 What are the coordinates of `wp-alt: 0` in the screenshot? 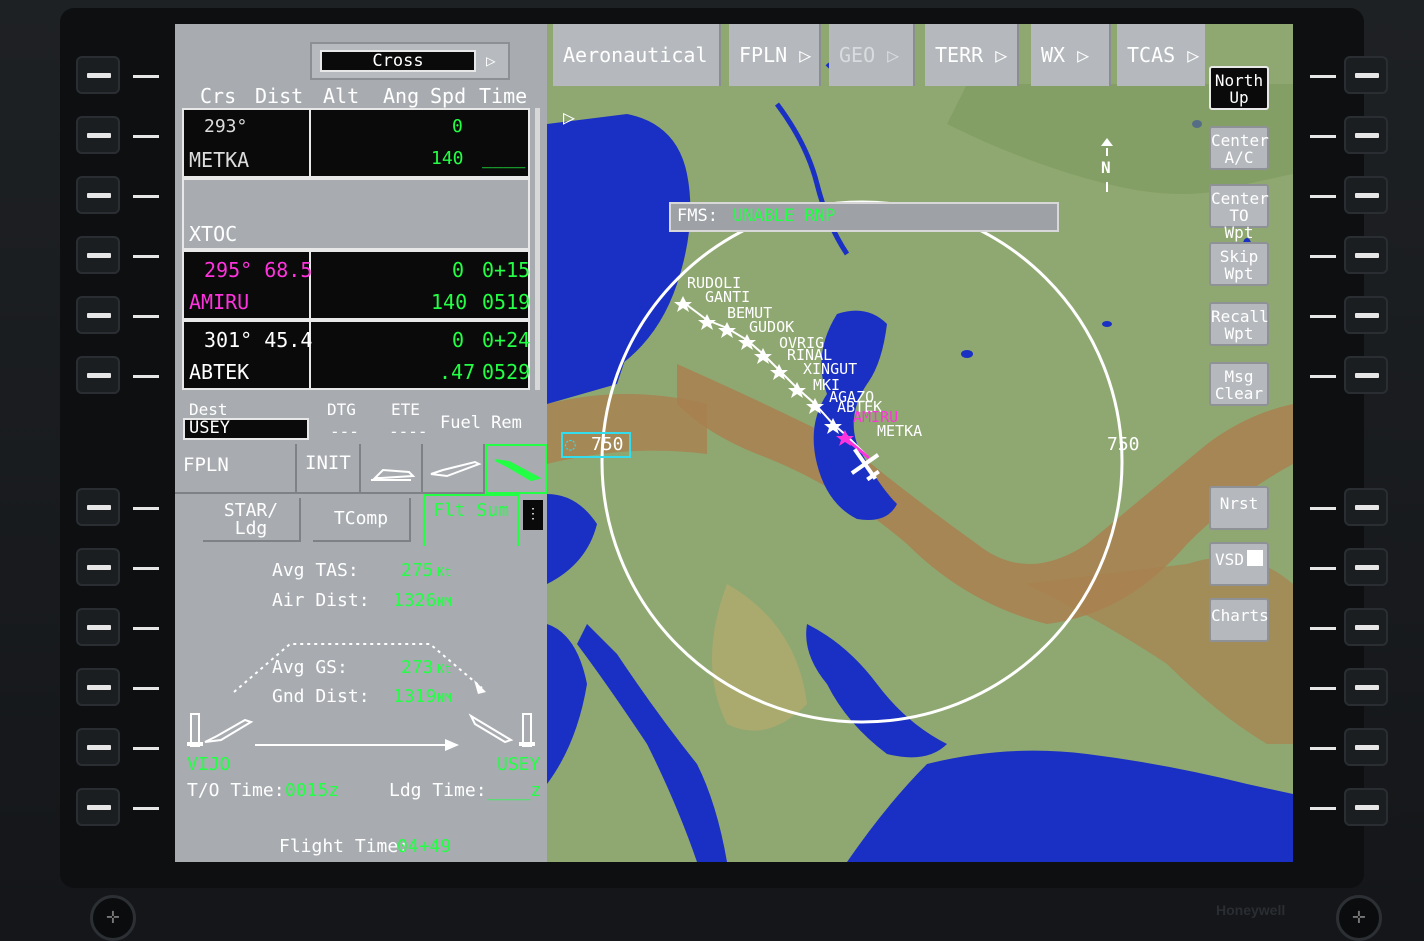 It's located at (458, 270).